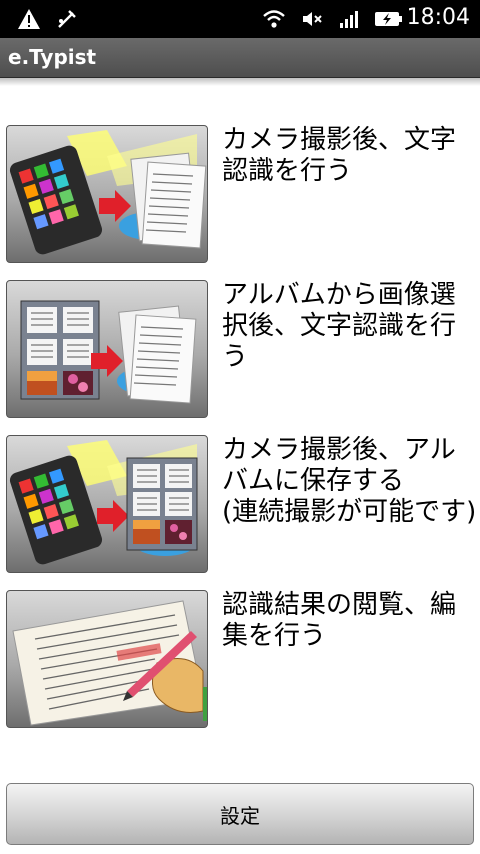 The image size is (480, 854). Describe the element at coordinates (107, 194) in the screenshot. I see `camera-to-document-icon` at that location.